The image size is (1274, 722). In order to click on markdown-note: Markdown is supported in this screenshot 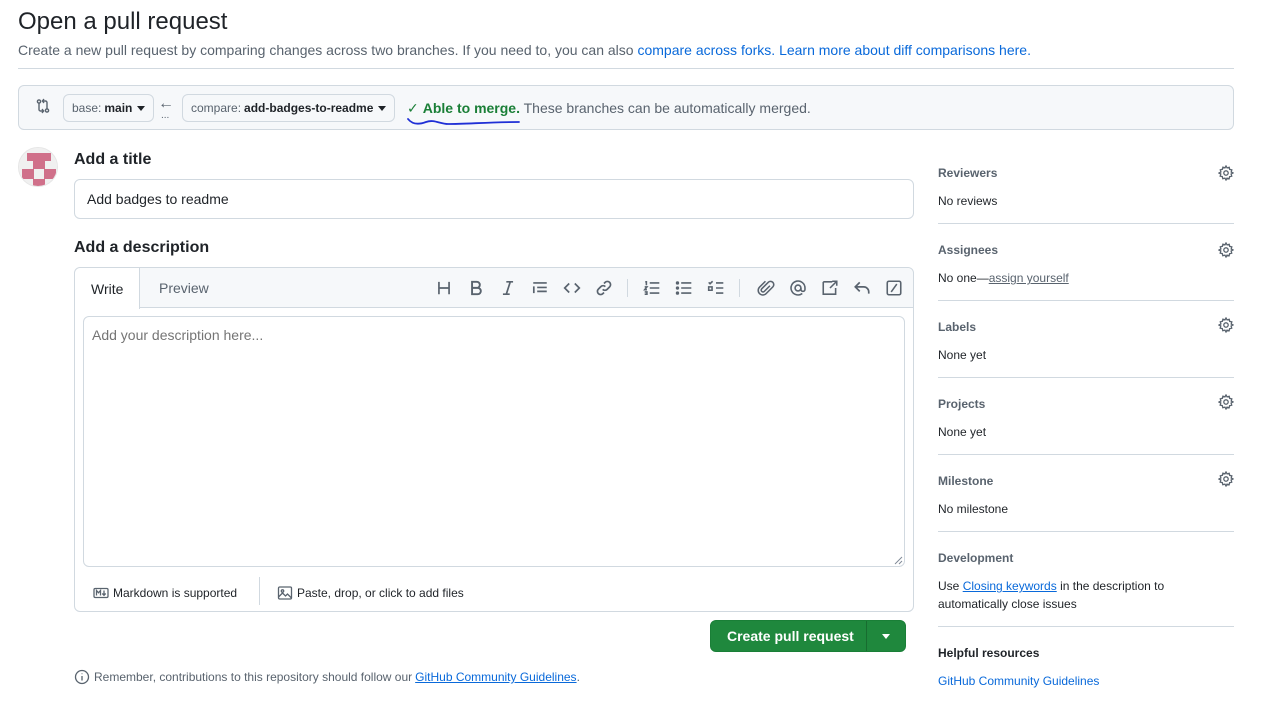, I will do `click(165, 593)`.